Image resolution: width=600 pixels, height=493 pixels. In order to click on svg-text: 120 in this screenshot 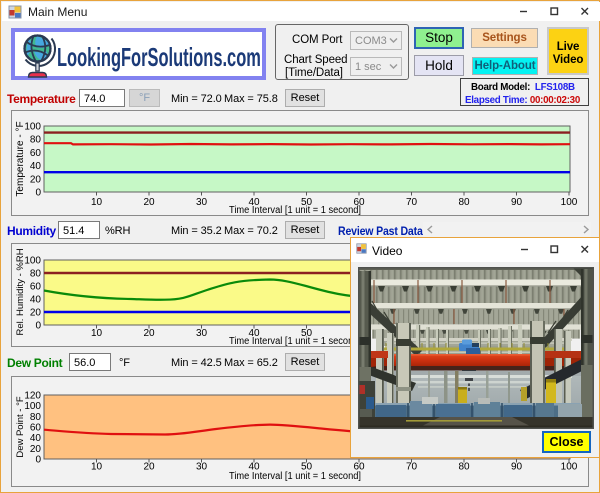, I will do `click(32, 396)`.